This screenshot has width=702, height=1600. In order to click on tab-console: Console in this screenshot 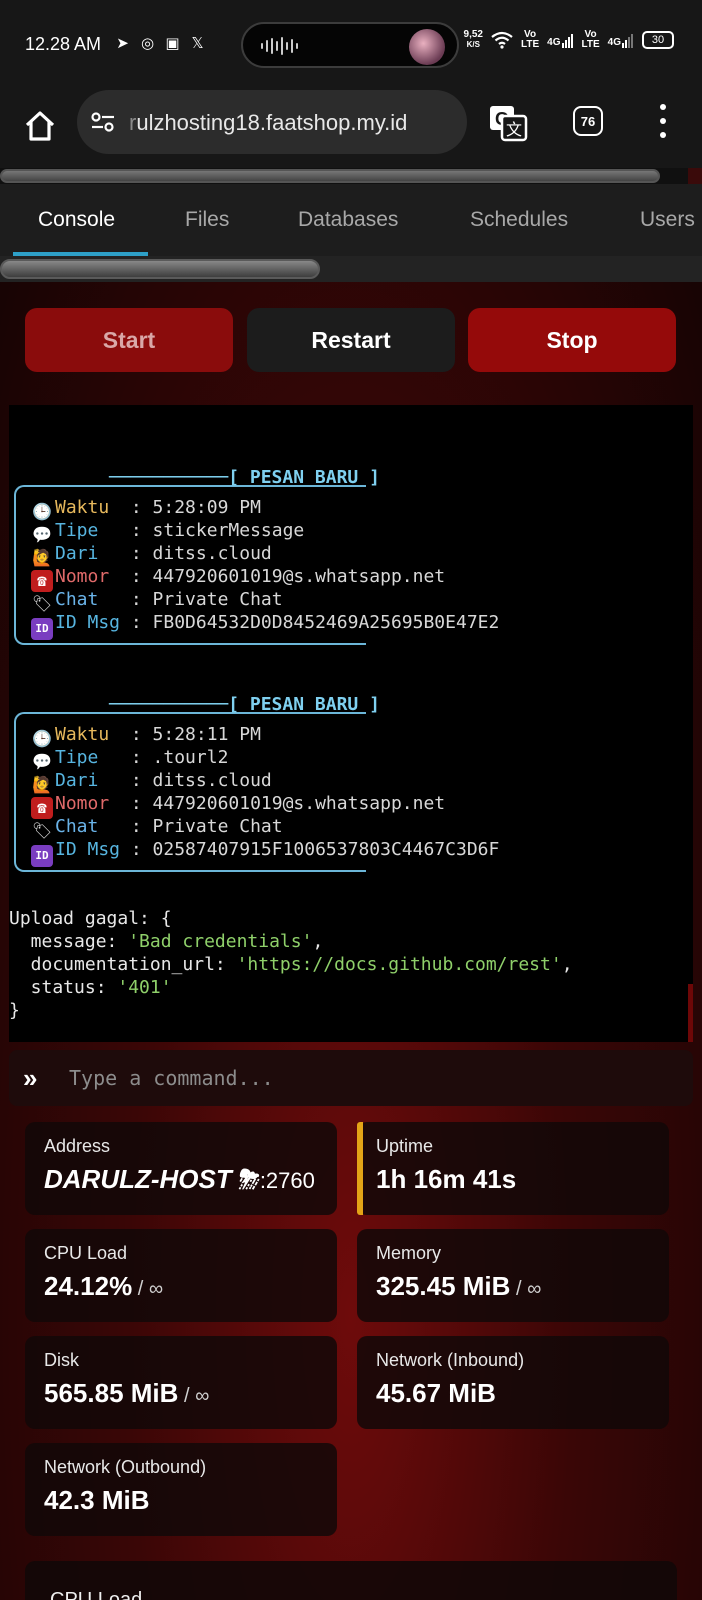, I will do `click(76, 220)`.